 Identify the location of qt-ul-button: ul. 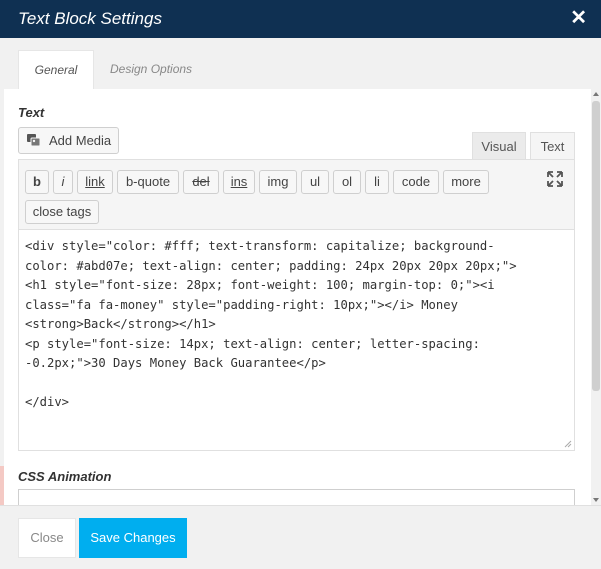
(315, 182).